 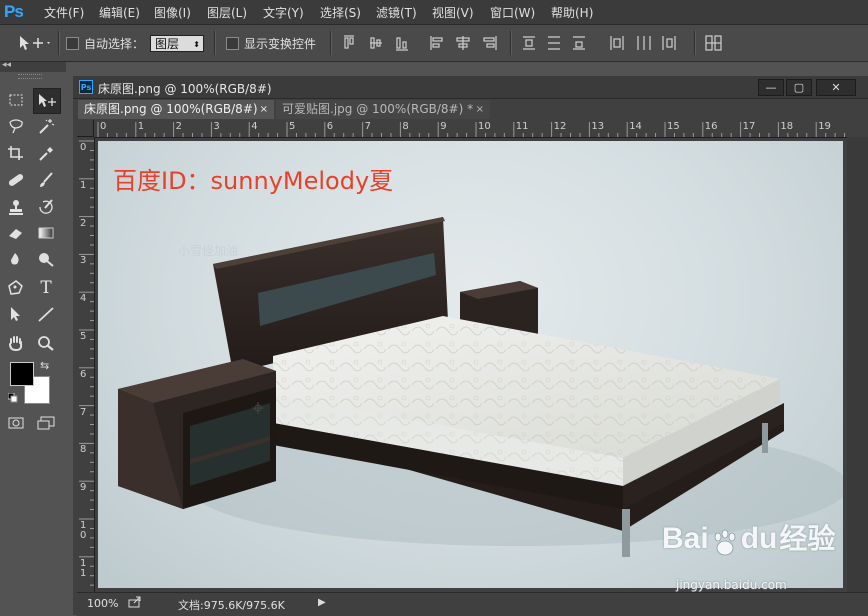 I want to click on document-title: 床原图.png @ 100%(RGB/8#), so click(x=185, y=89).